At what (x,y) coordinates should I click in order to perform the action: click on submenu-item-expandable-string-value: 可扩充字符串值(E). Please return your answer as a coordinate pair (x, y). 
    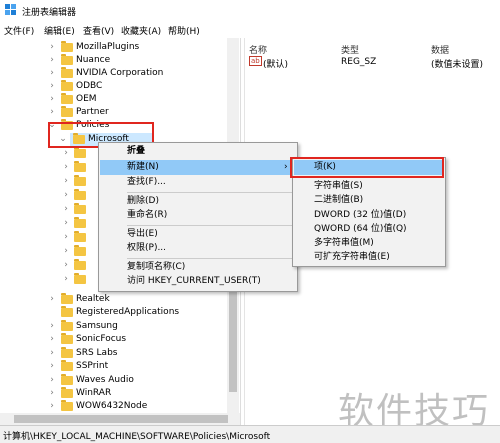
    Looking at the image, I should click on (352, 257).